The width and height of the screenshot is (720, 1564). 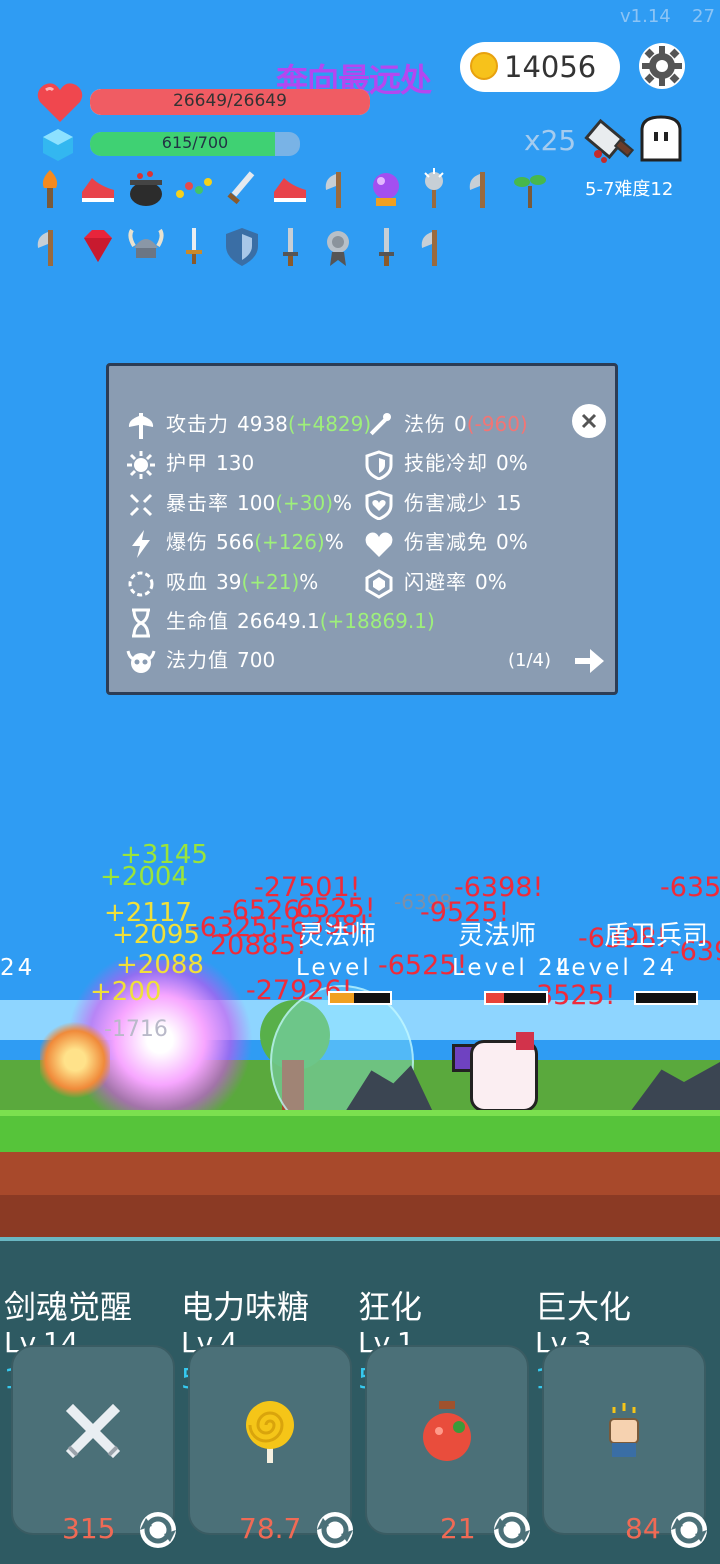 What do you see at coordinates (338, 247) in the screenshot?
I see `medal-icon` at bounding box center [338, 247].